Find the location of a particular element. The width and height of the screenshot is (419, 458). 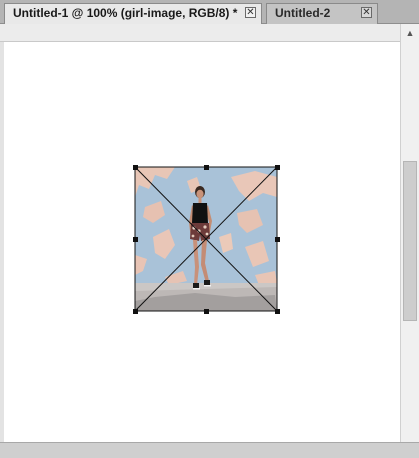

girl-image-layer is located at coordinates (206, 239).